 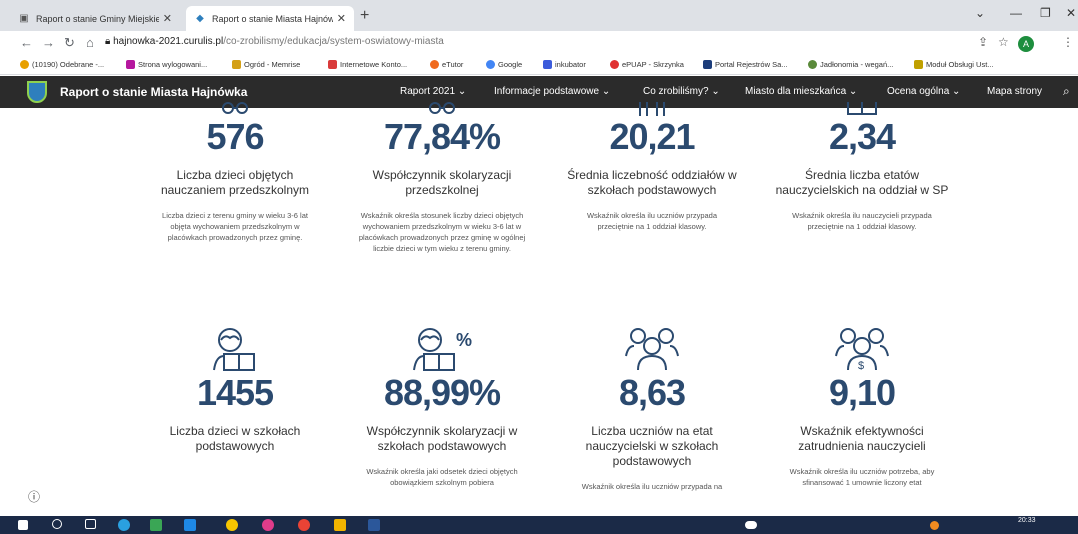 I want to click on browser-tab: ▣ Raport o stanie Gminy Miejskiej ✕, so click(x=95, y=18).